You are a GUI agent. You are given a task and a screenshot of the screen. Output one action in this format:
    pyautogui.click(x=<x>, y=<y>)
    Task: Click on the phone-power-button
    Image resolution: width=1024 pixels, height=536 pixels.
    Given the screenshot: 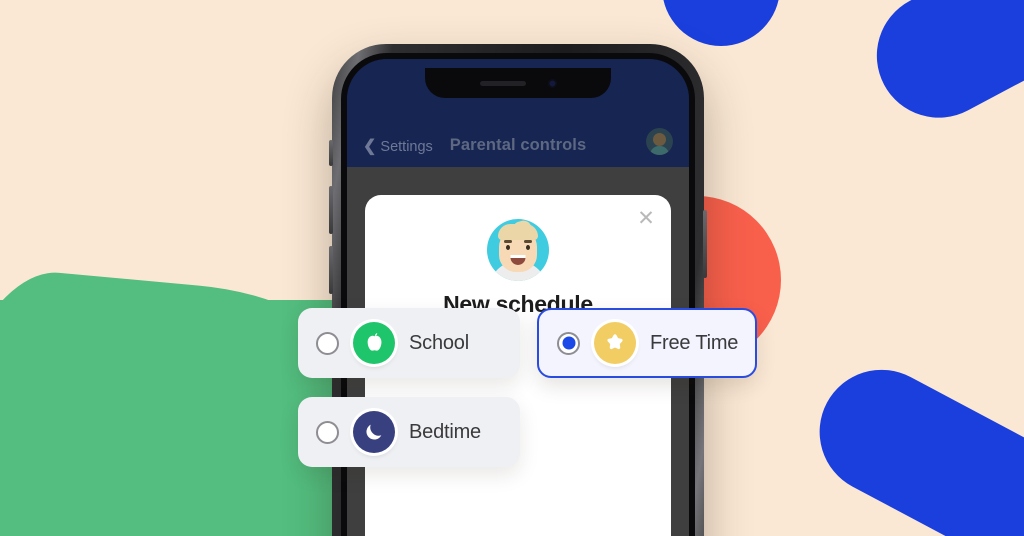 What is the action you would take?
    pyautogui.click(x=705, y=244)
    